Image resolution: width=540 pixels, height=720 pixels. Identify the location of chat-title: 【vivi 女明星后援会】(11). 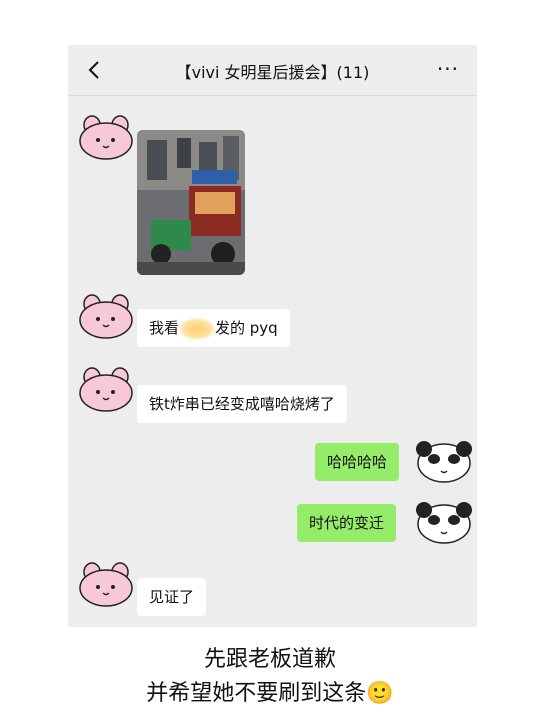
(272, 72).